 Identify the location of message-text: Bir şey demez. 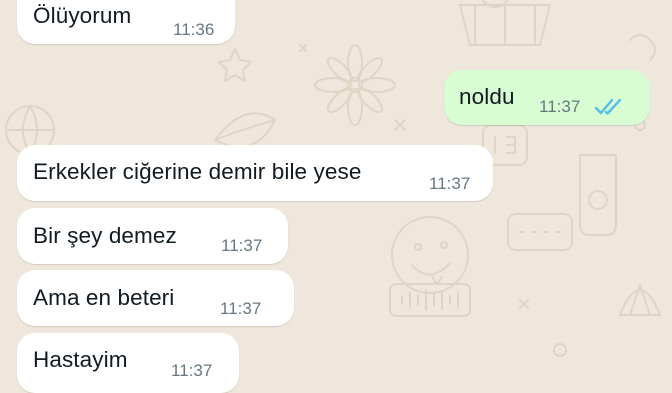
(105, 235).